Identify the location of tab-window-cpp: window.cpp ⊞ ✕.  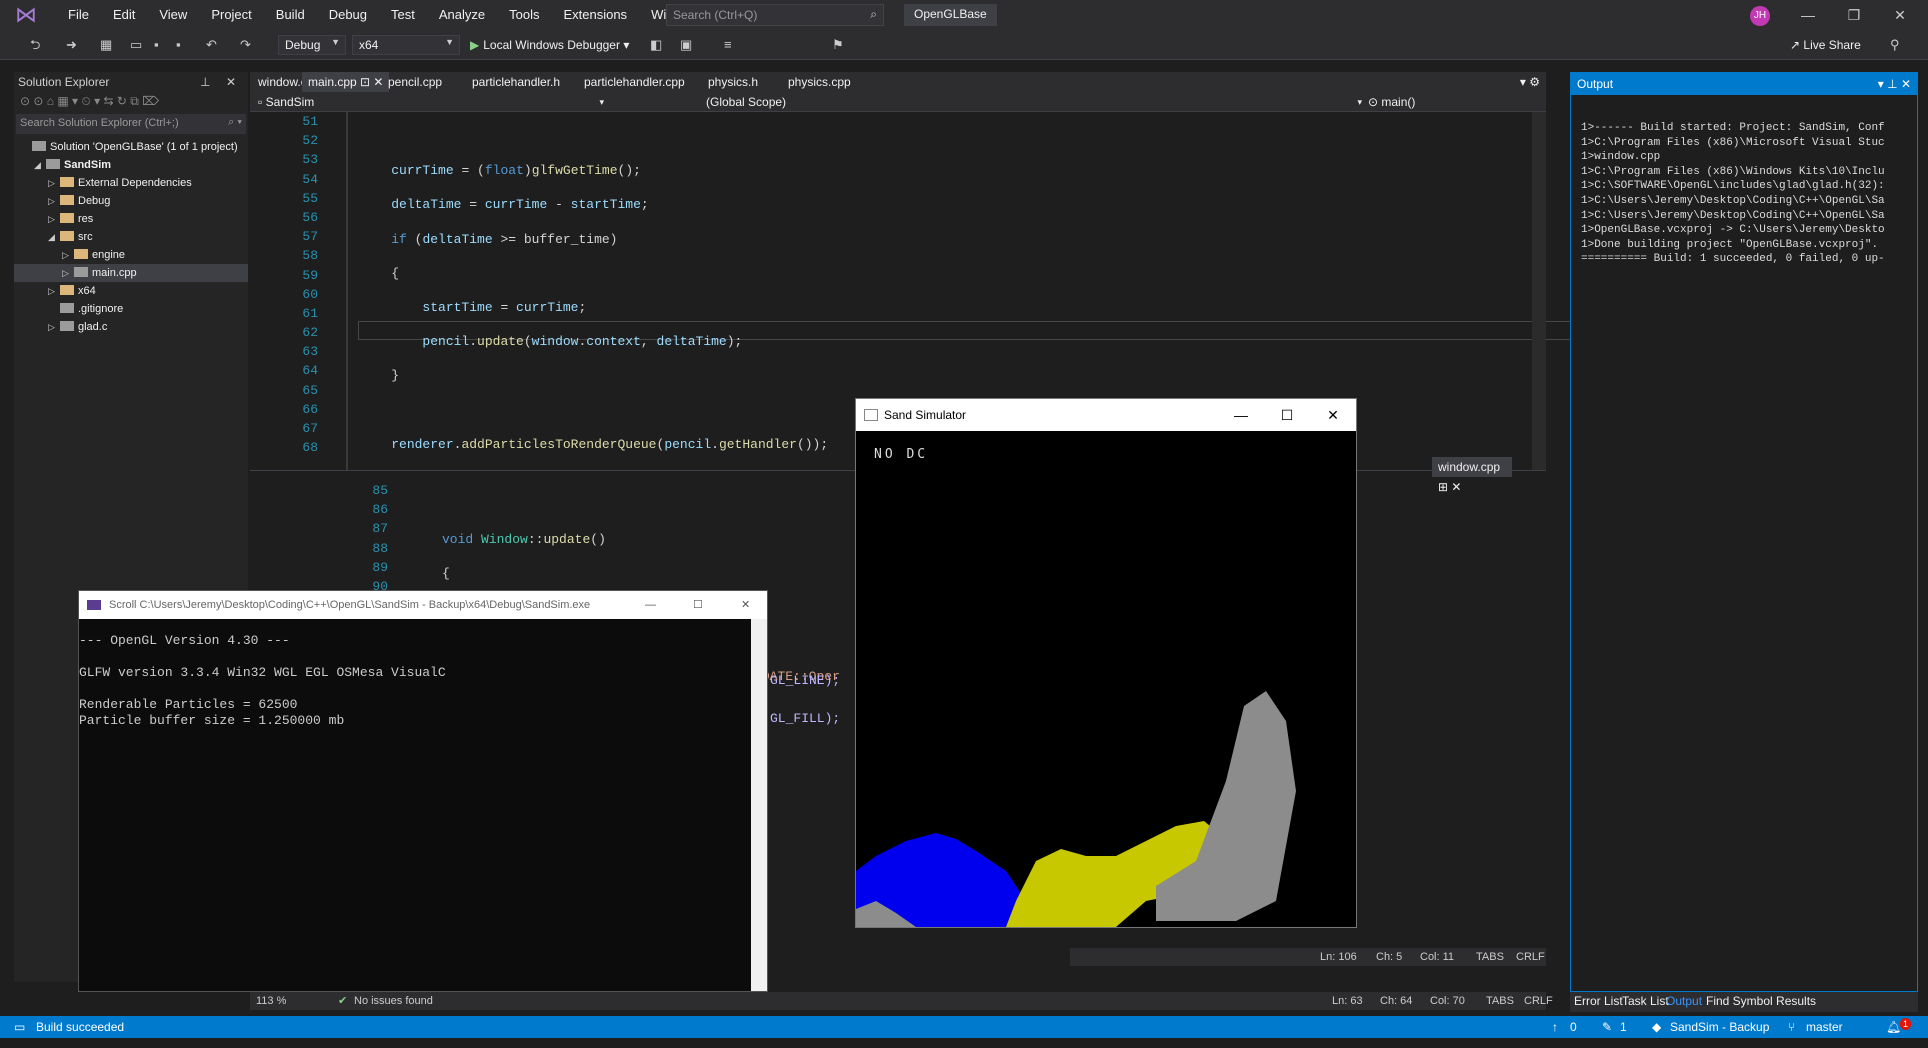
(1472, 475).